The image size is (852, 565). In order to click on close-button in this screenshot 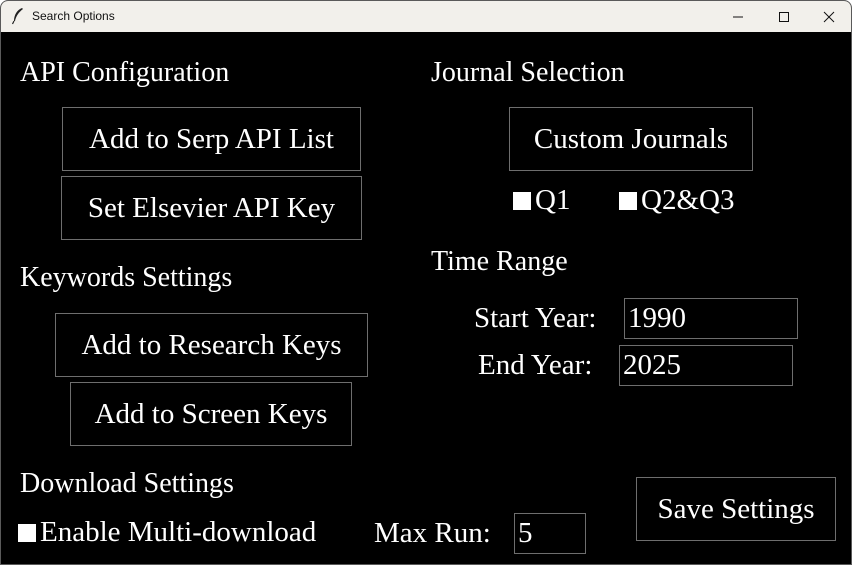, I will do `click(828, 16)`.